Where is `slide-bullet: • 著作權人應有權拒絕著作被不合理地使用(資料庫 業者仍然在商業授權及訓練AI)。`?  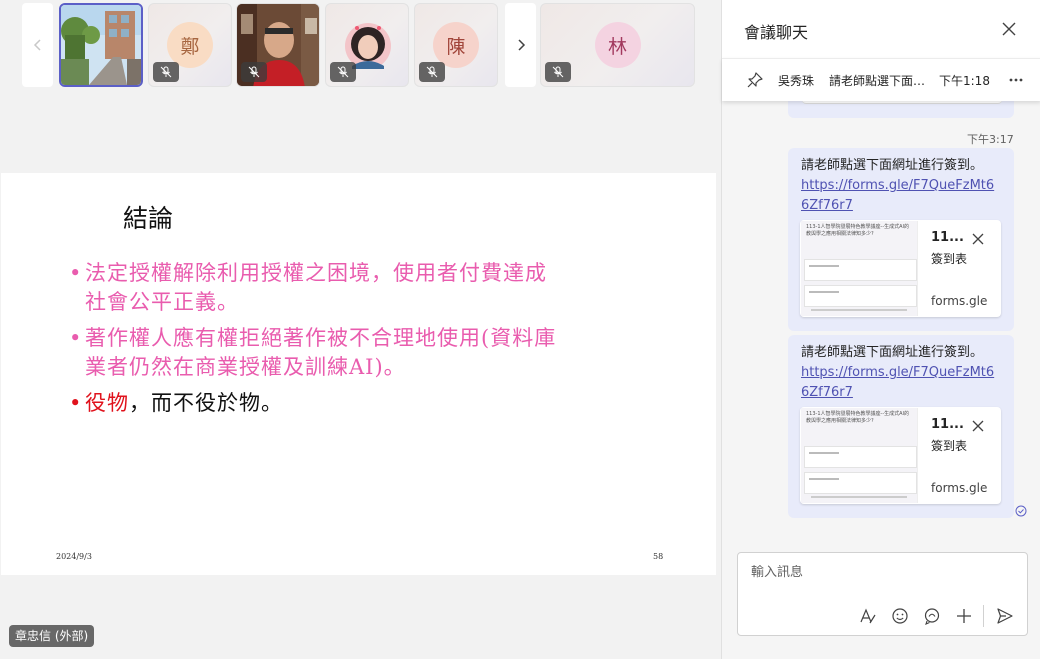 slide-bullet: • 著作權人應有權拒絕著作被不合理地使用(資料庫 業者仍然在商業授權及訓練AI)。 is located at coordinates (312, 353).